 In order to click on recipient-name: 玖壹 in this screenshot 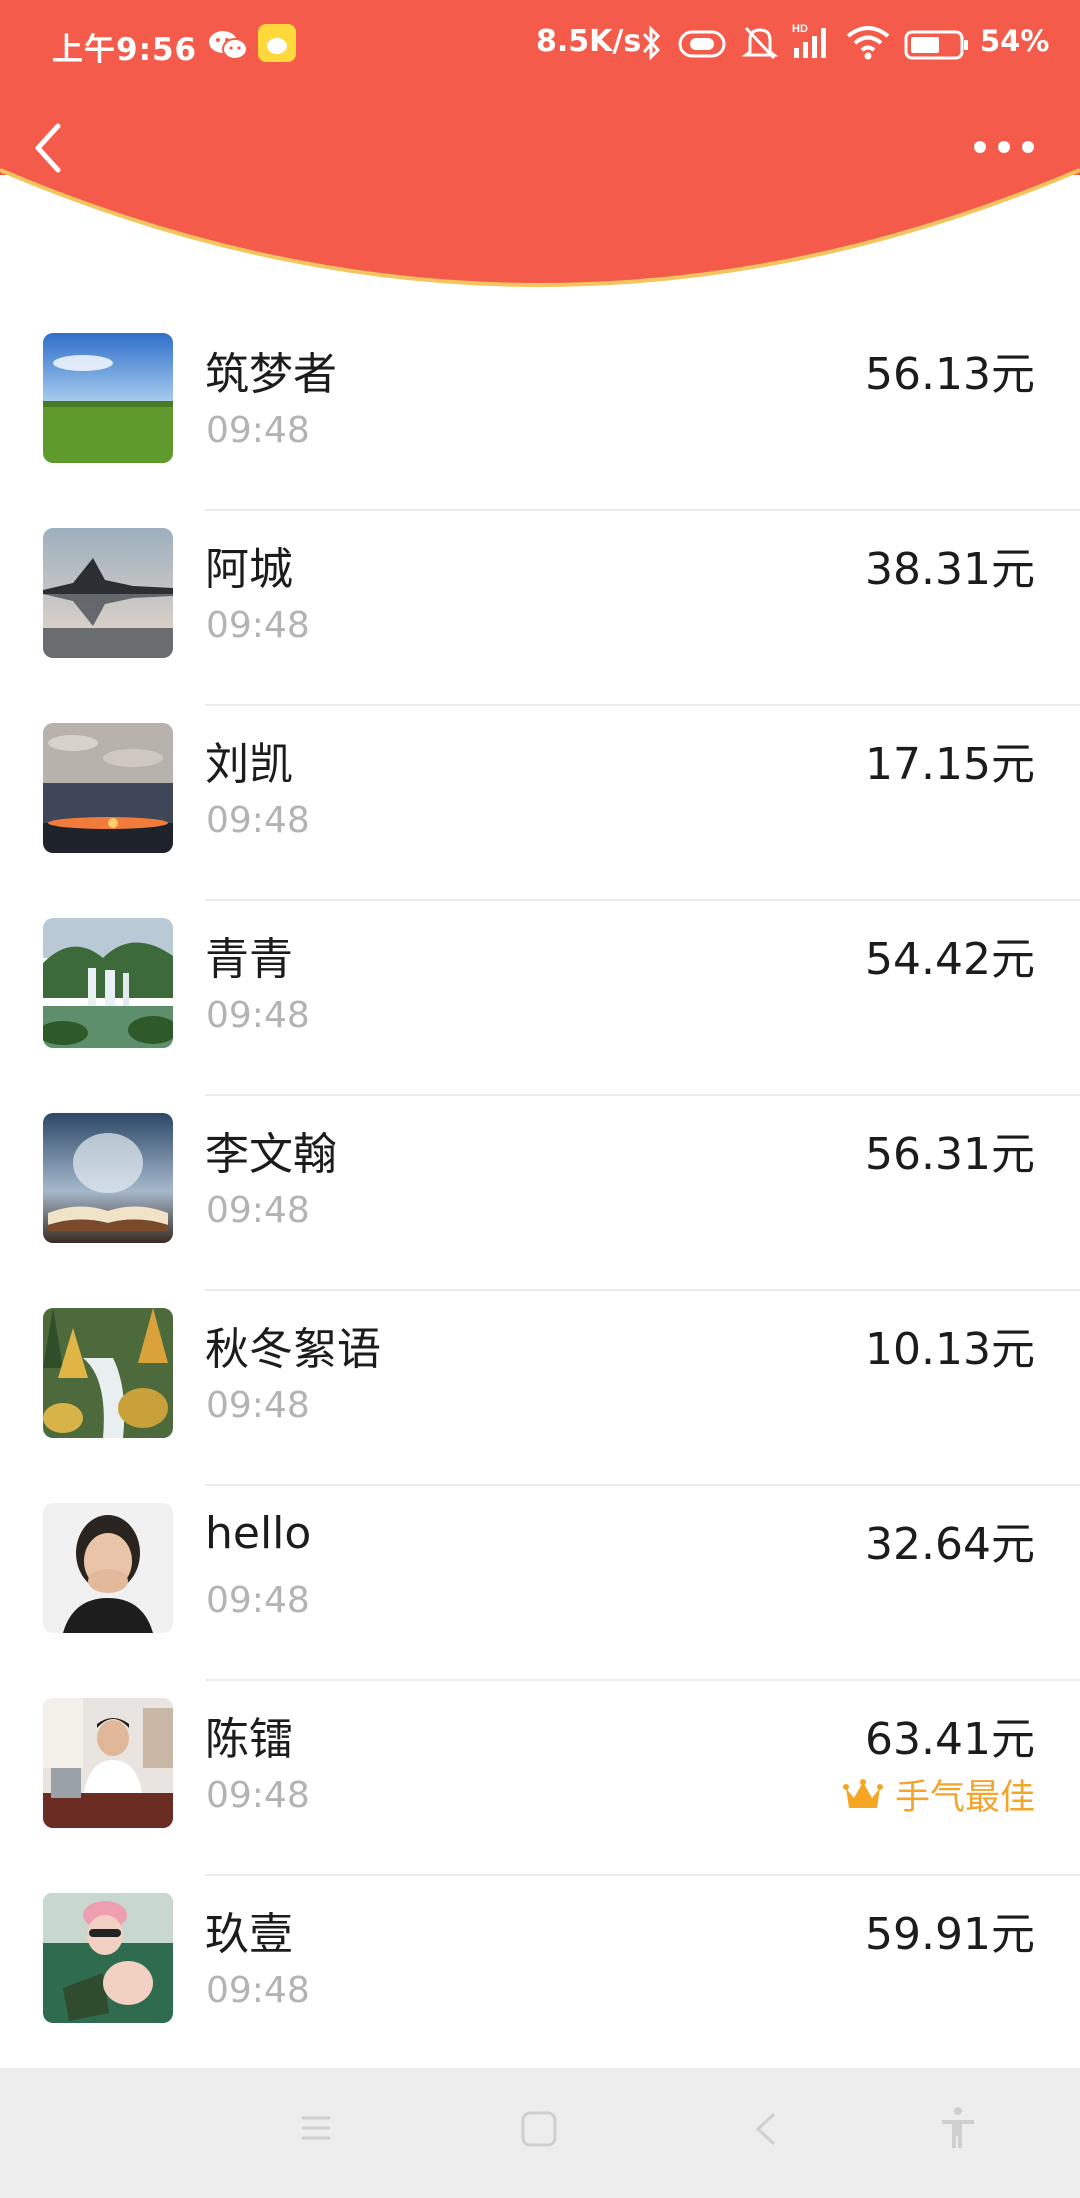, I will do `click(249, 1934)`.